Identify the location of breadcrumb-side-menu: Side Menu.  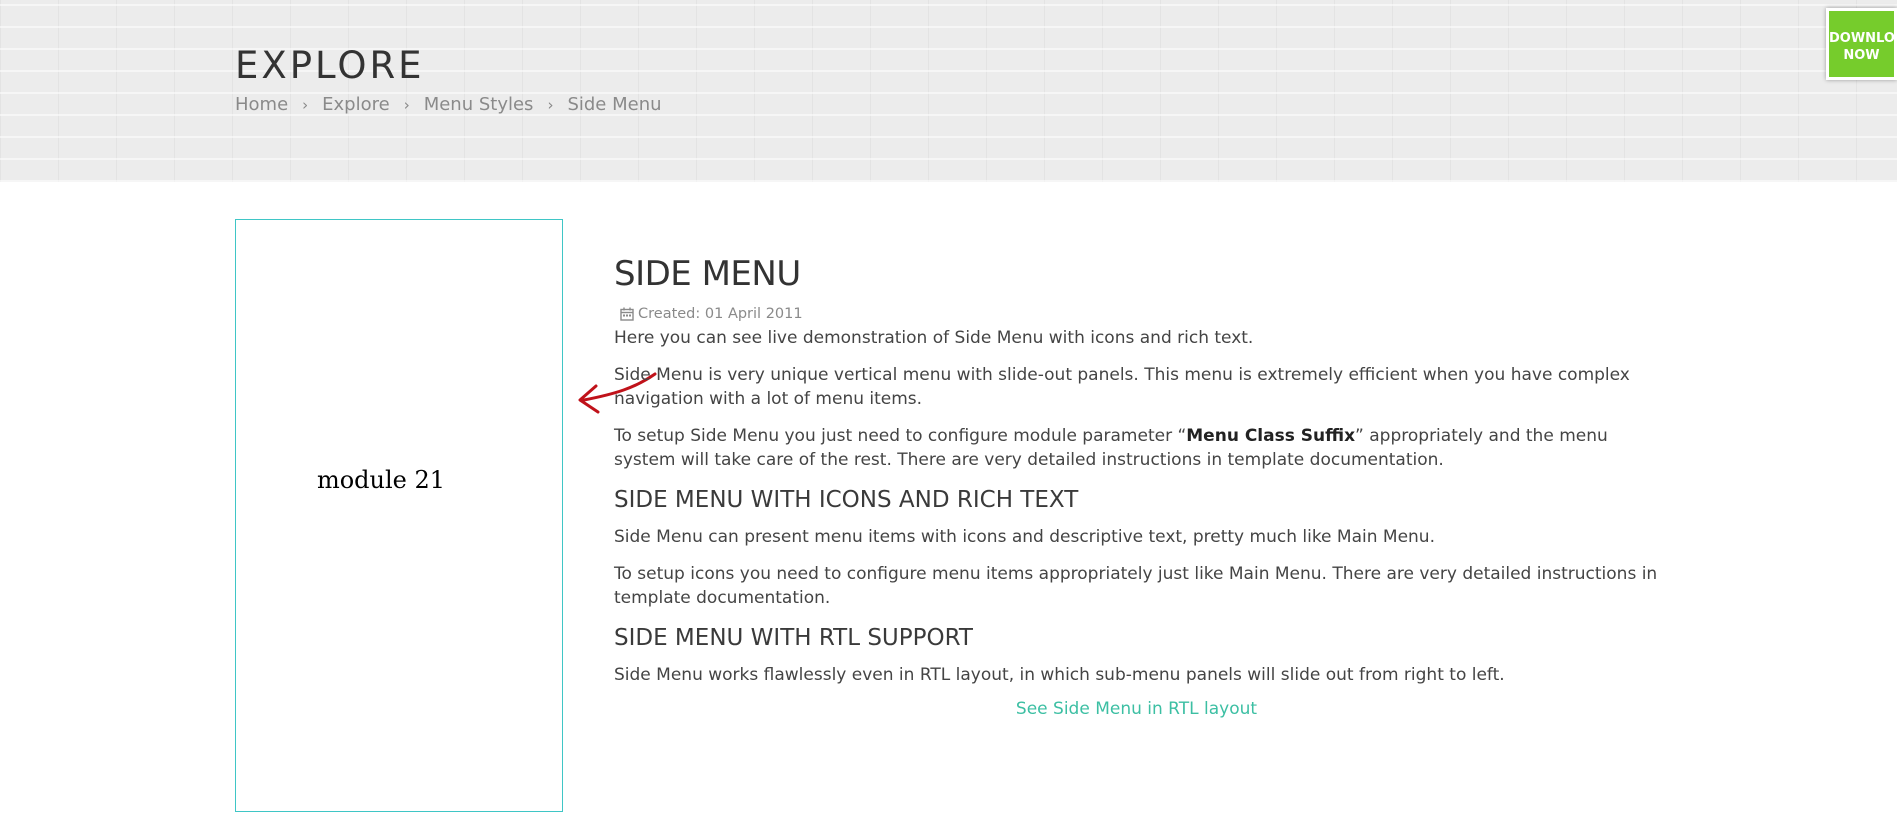
(614, 104).